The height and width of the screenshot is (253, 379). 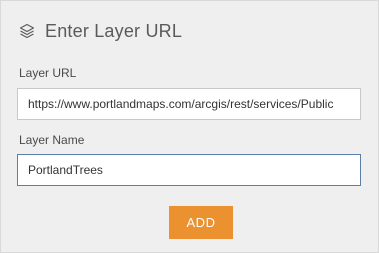 What do you see at coordinates (201, 222) in the screenshot?
I see `add-button: ADD` at bounding box center [201, 222].